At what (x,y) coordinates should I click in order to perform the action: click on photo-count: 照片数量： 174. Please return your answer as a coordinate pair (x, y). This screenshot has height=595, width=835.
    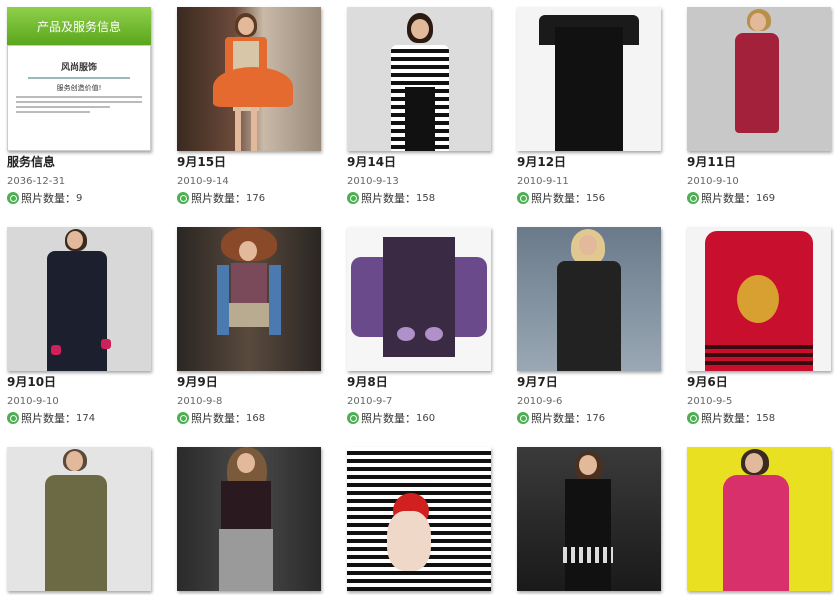
    Looking at the image, I should click on (51, 418).